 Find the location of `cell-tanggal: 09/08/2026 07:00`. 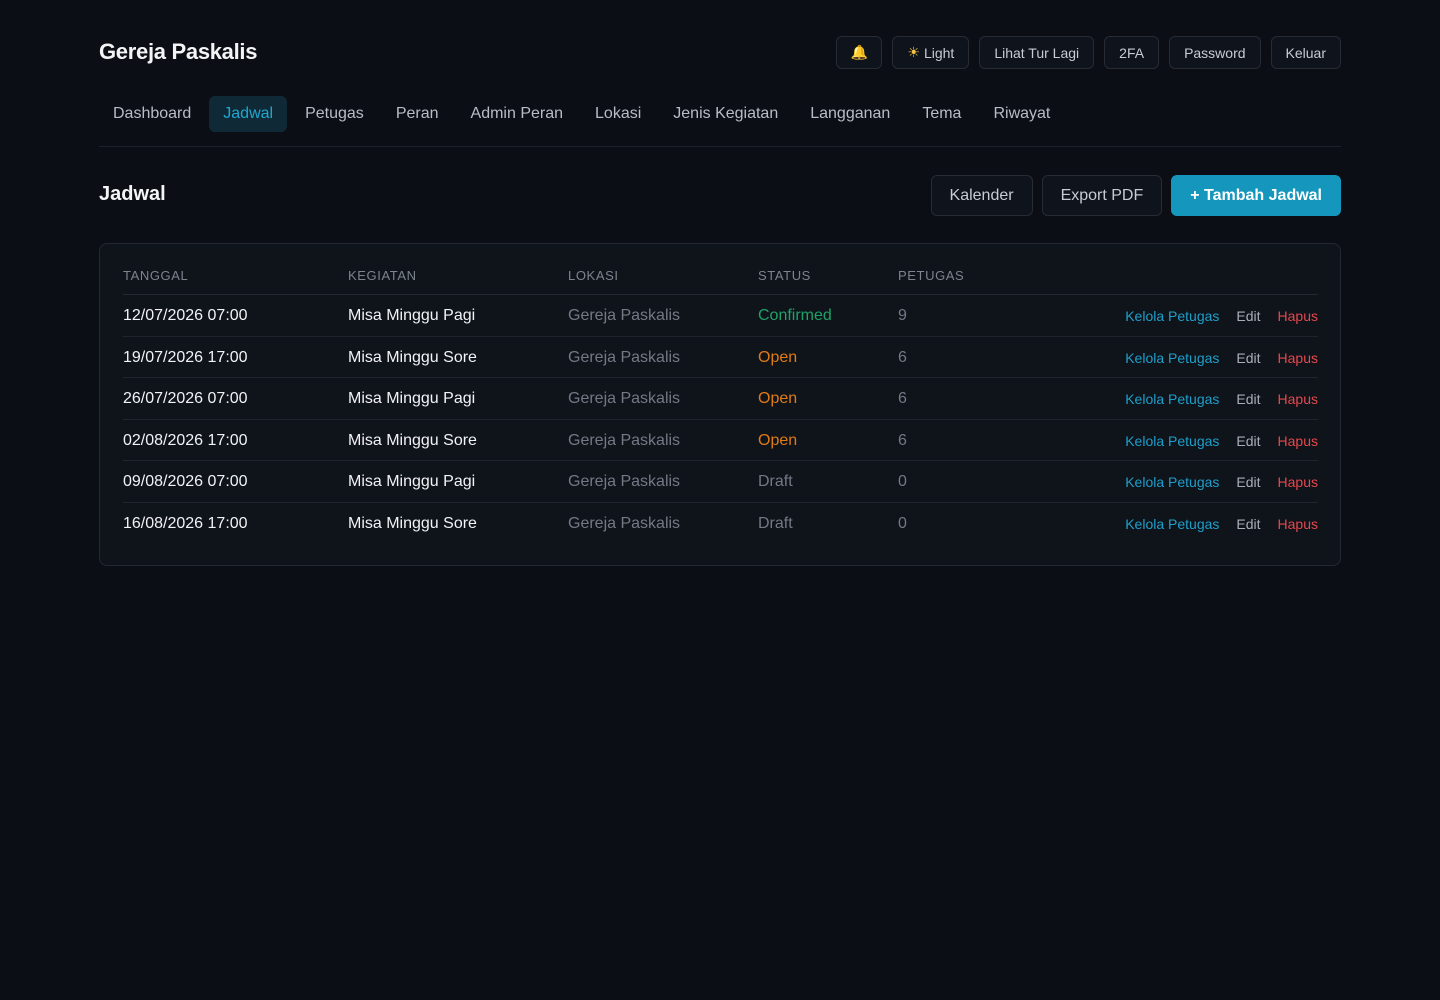

cell-tanggal: 09/08/2026 07:00 is located at coordinates (185, 481).